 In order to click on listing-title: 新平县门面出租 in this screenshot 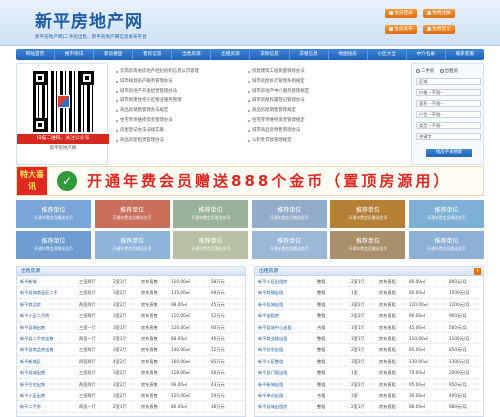, I will do `click(287, 372)`.